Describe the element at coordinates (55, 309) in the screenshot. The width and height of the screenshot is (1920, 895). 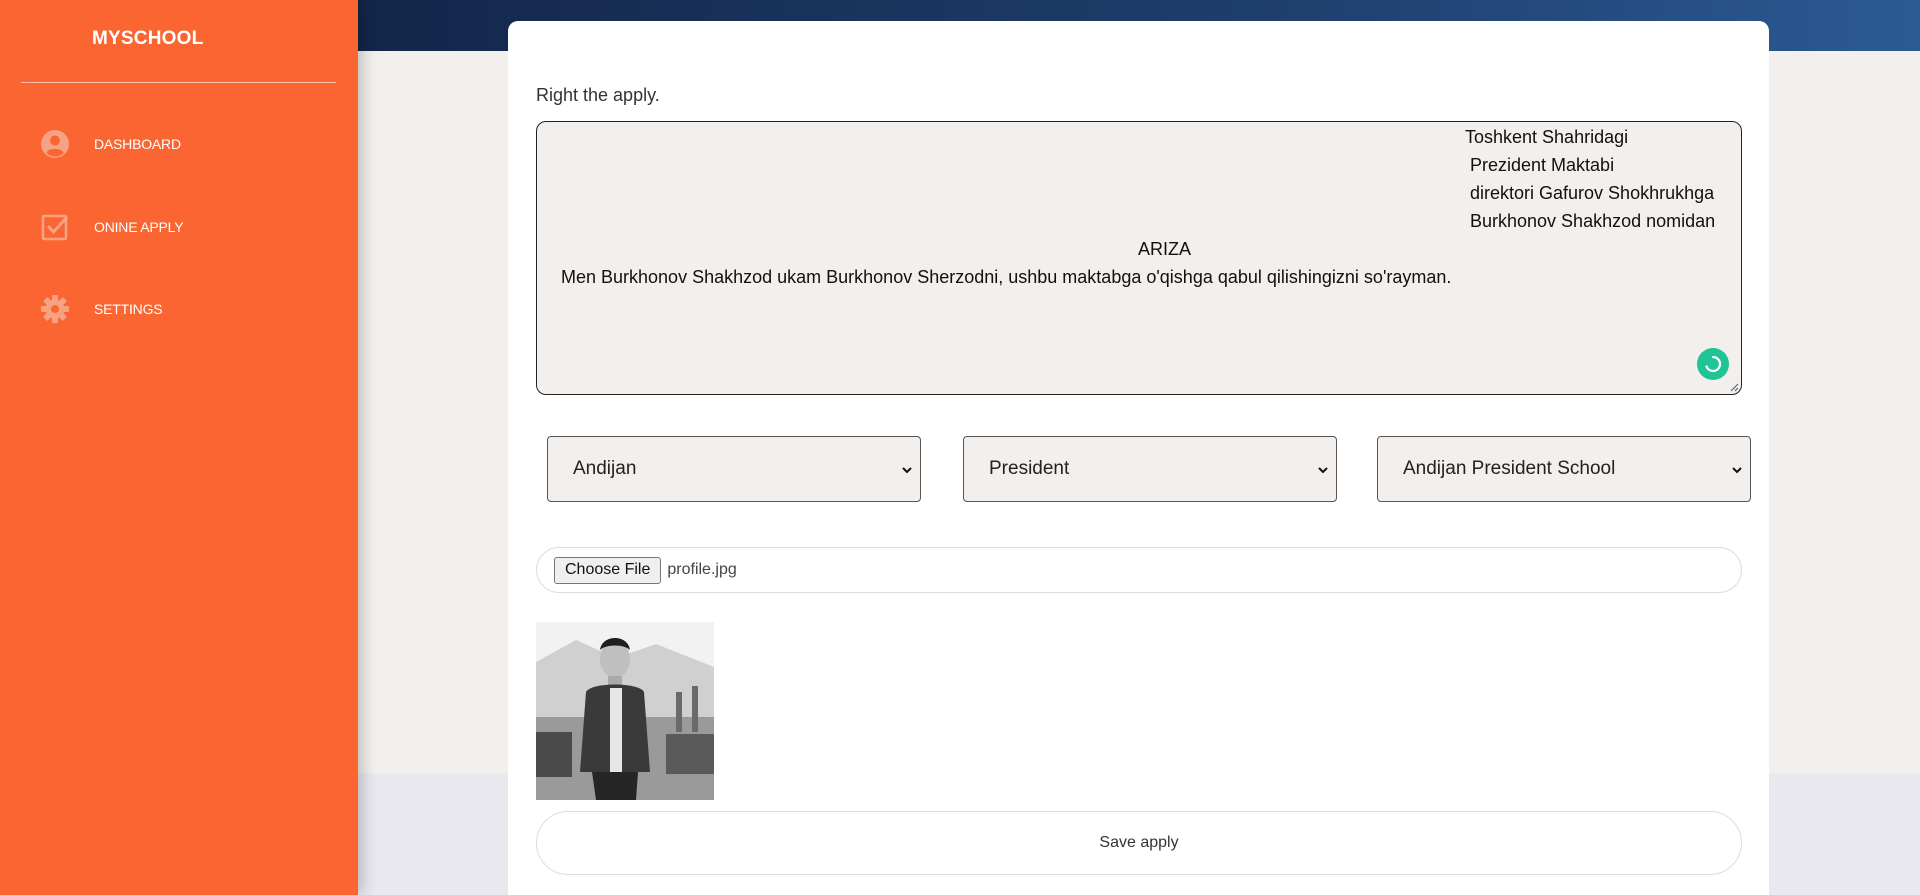
I see `gear-icon` at that location.